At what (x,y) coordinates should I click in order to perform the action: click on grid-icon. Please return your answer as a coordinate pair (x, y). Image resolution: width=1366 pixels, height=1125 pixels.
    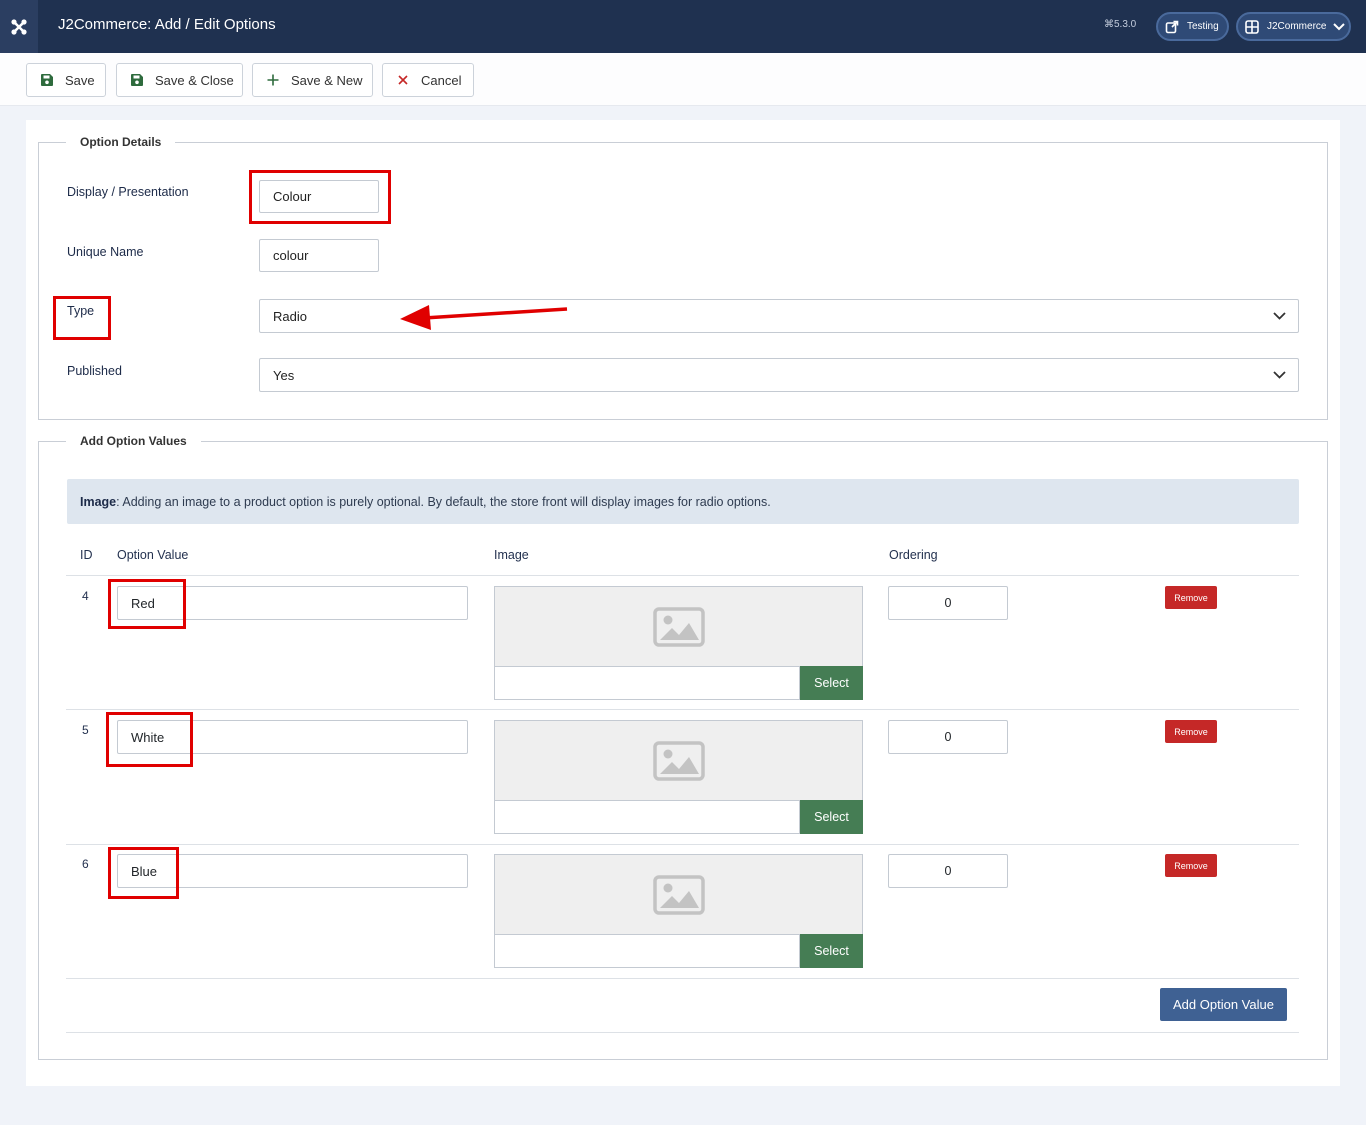
    Looking at the image, I should click on (1251, 26).